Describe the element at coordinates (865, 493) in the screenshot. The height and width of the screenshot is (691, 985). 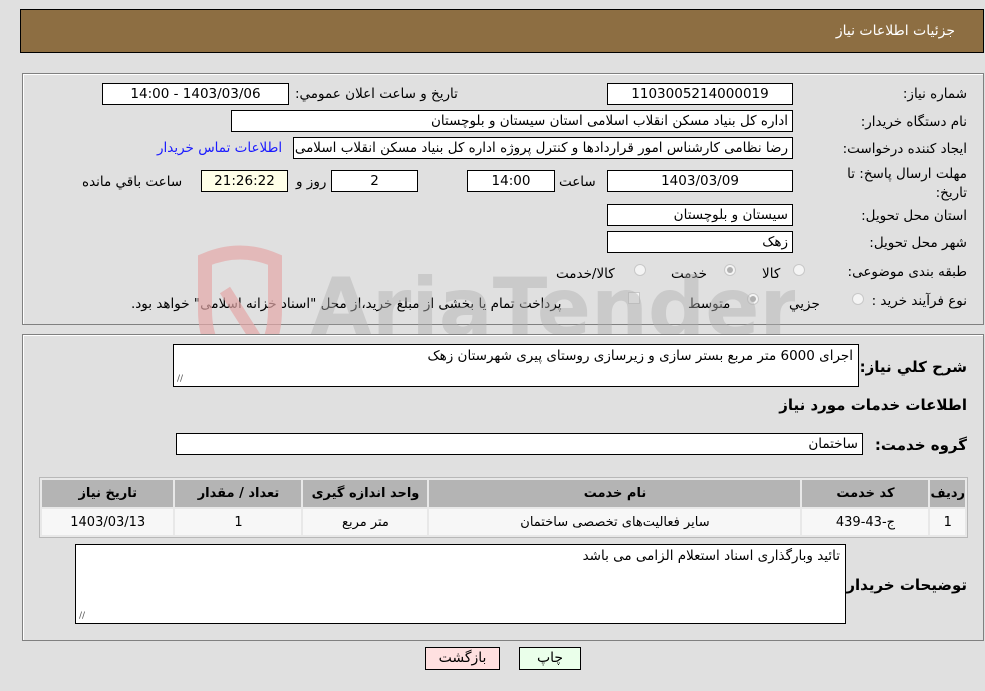
I see `col-service-code: کد خدمت` at that location.